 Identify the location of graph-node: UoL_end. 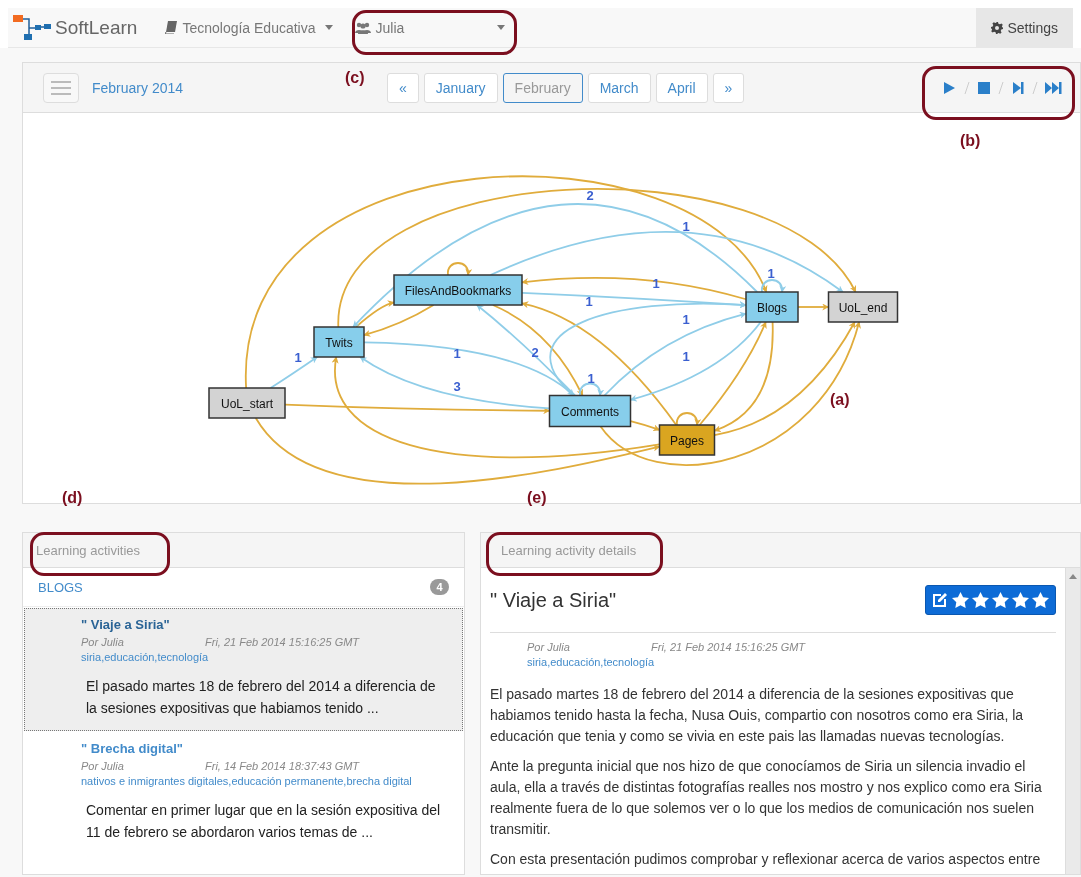
(863, 307).